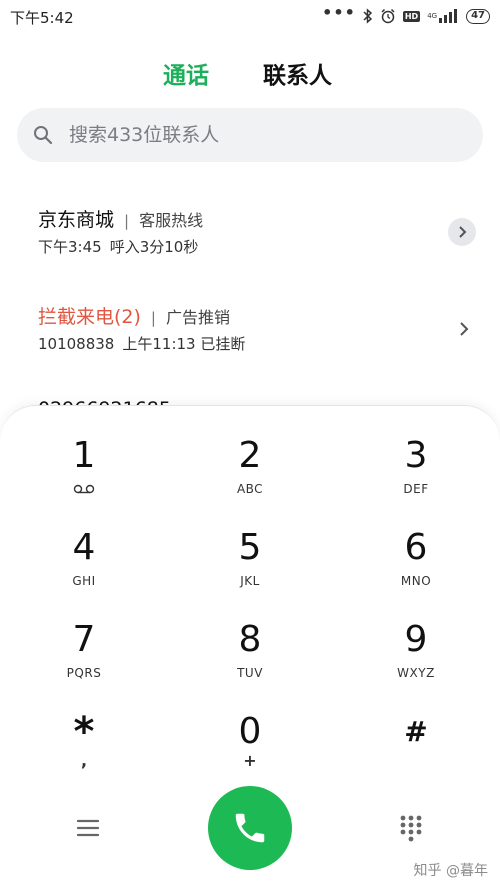 This screenshot has height=888, width=500. I want to click on tab-calls: 通话, so click(186, 73).